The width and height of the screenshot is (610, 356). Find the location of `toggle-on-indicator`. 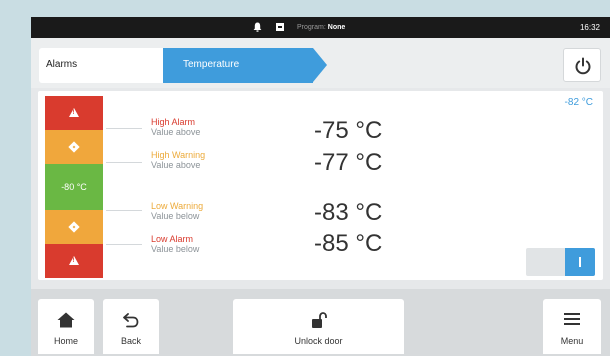

toggle-on-indicator is located at coordinates (580, 262).